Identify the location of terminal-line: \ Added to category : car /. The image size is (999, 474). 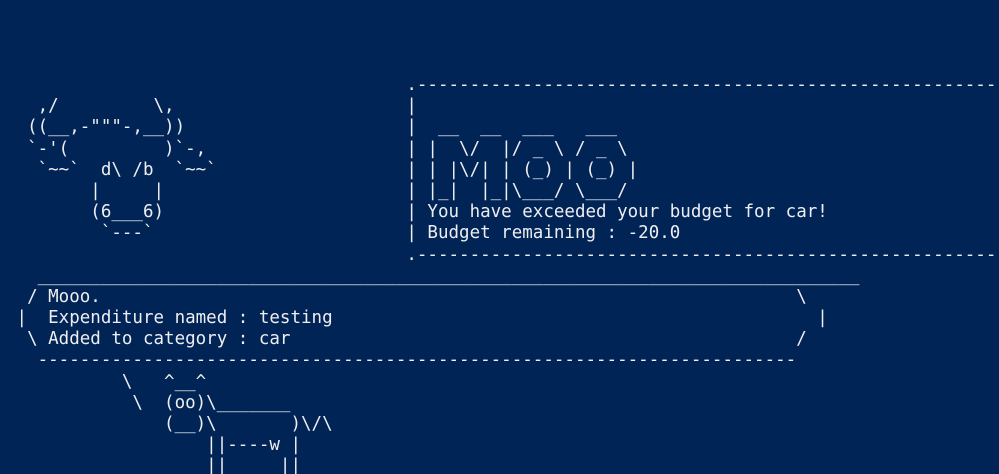
(406, 339).